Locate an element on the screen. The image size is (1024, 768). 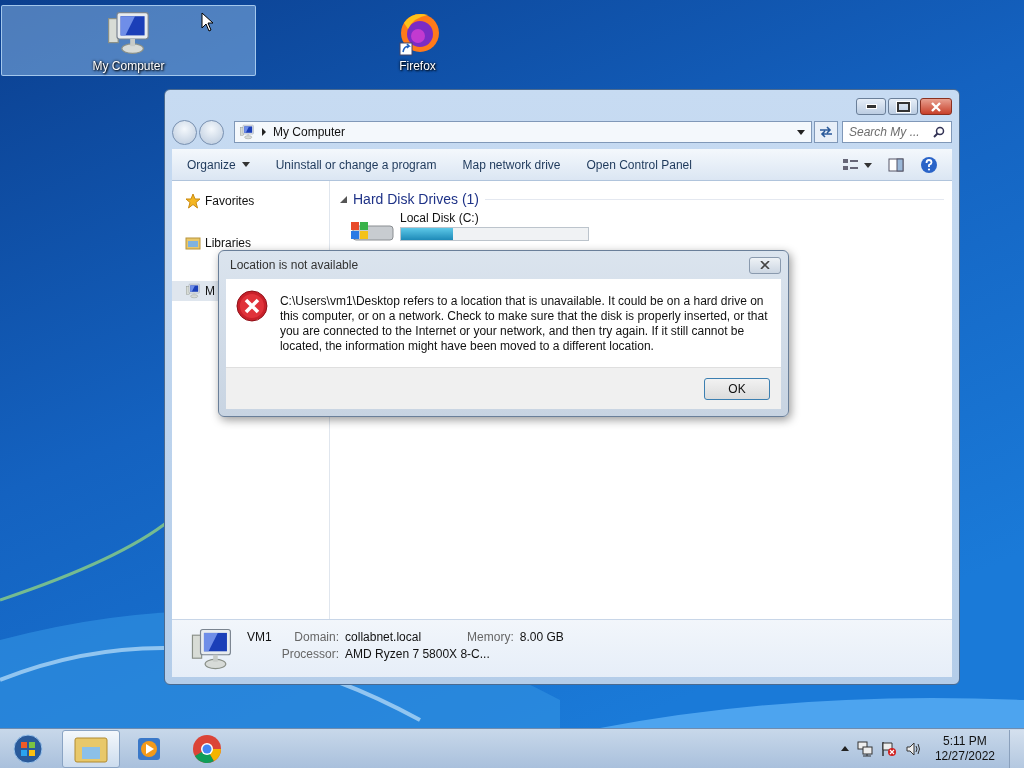
maximize-button is located at coordinates (903, 106).